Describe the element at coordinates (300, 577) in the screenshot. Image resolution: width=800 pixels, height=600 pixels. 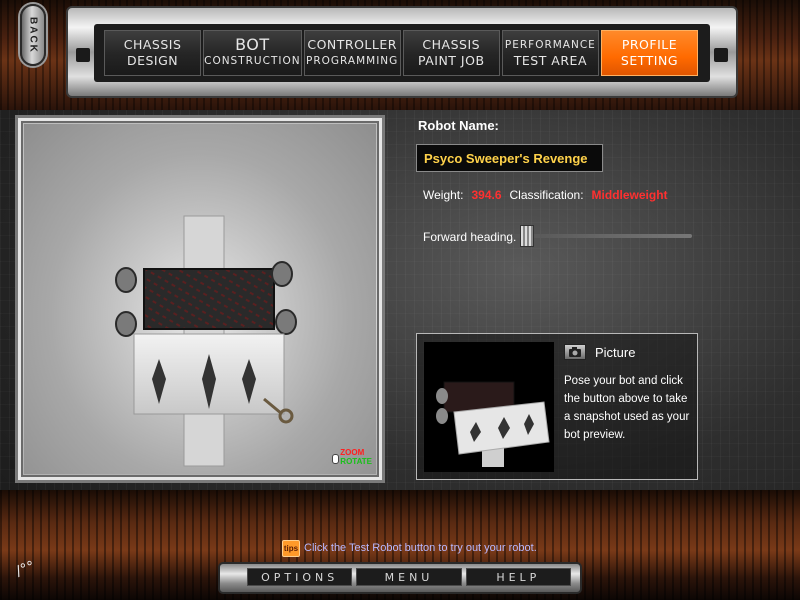
I see `options-button: OPTIONS` at that location.